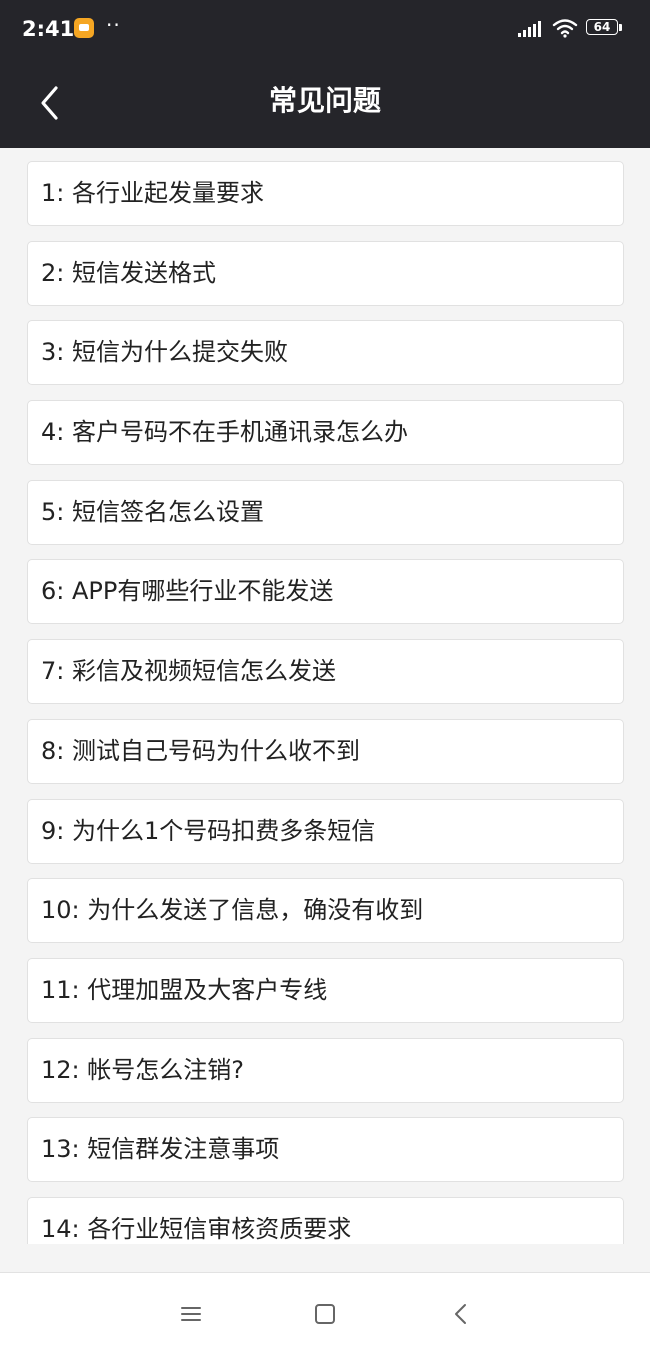 Image resolution: width=650 pixels, height=1351 pixels. I want to click on battery-tip, so click(620, 27).